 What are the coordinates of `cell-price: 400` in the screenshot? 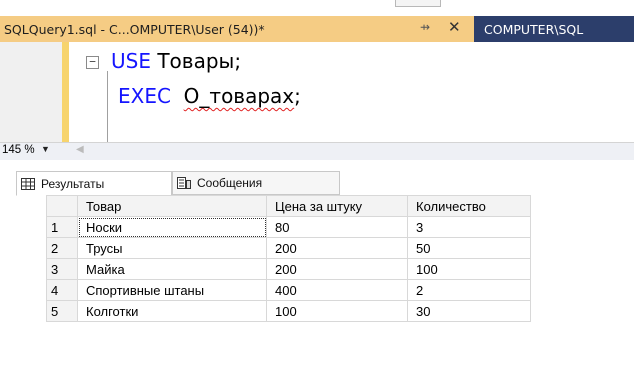 It's located at (337, 290).